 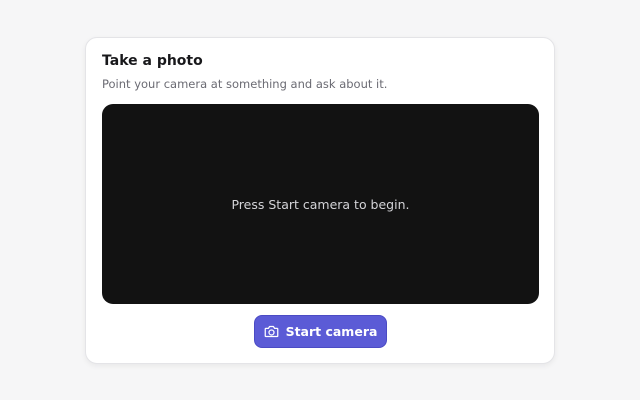 I want to click on start-camera-button: Start camera, so click(x=320, y=331).